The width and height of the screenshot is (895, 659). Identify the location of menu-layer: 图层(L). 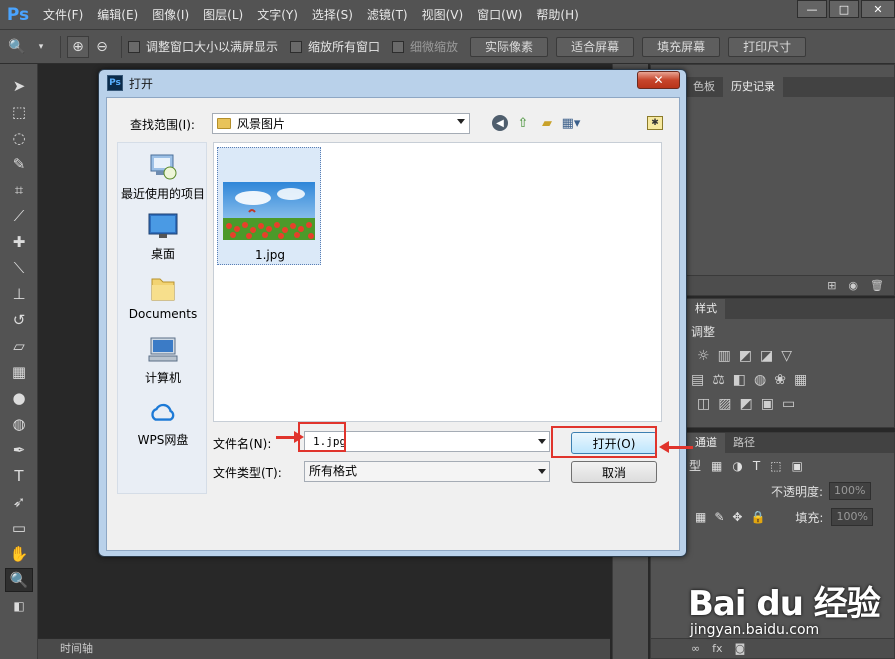
(223, 15).